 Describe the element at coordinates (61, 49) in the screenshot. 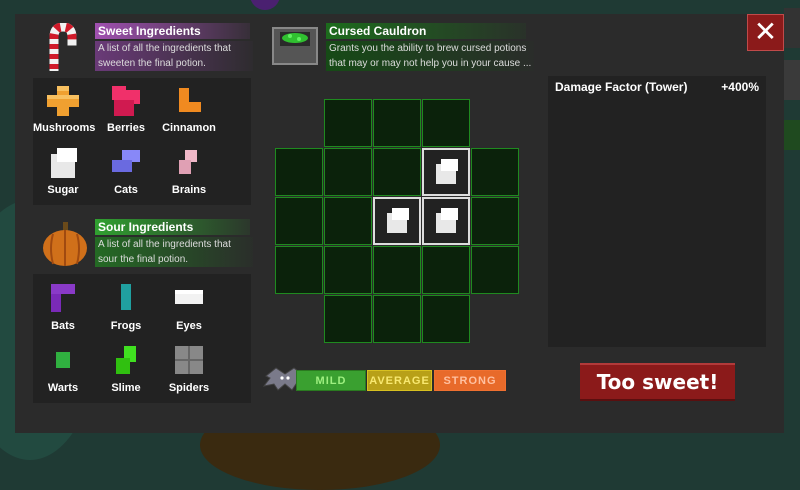

I see `candy-cane-icon` at that location.